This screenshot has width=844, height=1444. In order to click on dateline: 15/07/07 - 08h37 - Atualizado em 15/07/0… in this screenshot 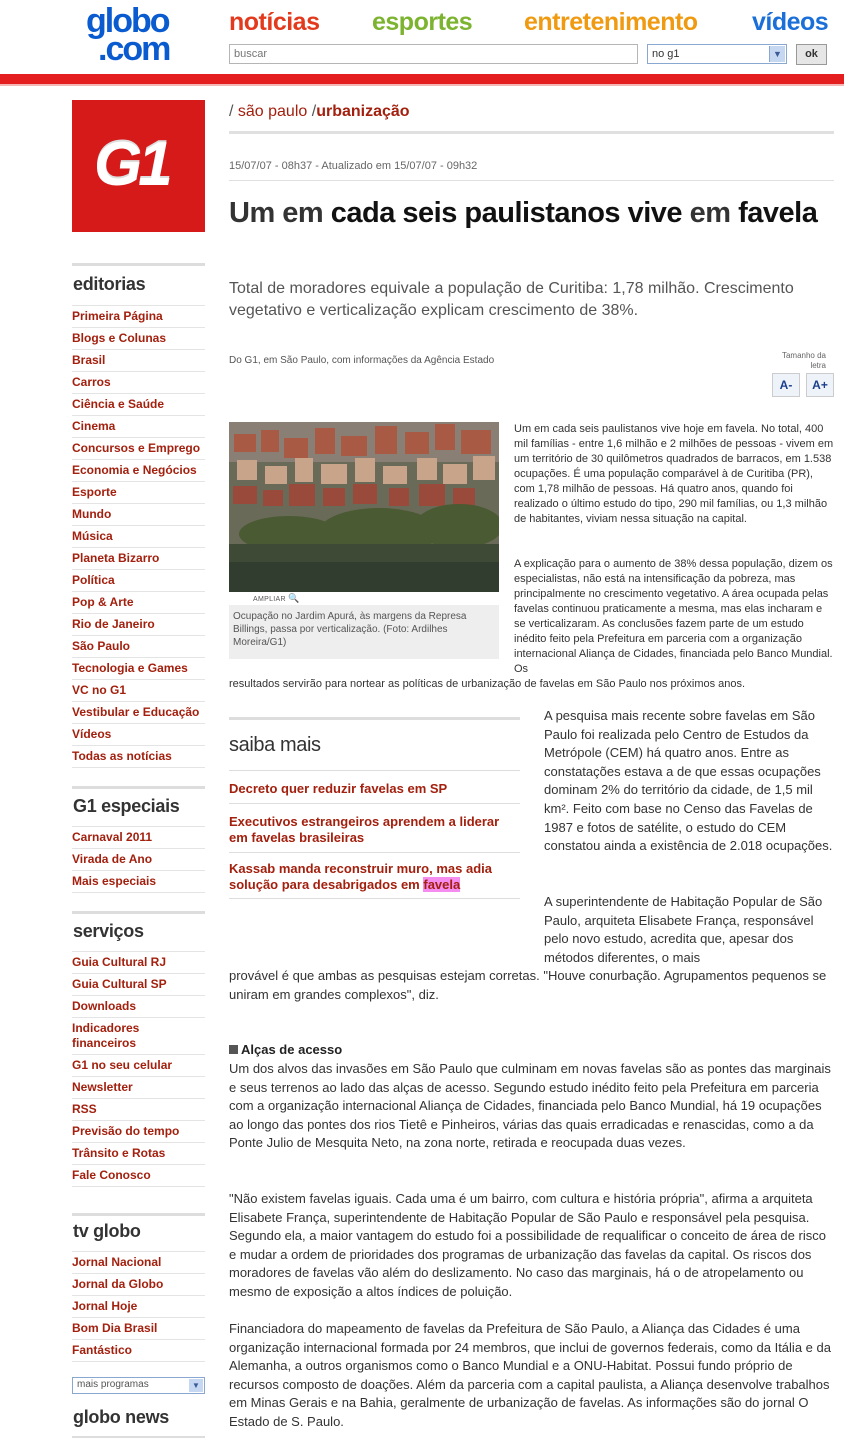, I will do `click(353, 166)`.